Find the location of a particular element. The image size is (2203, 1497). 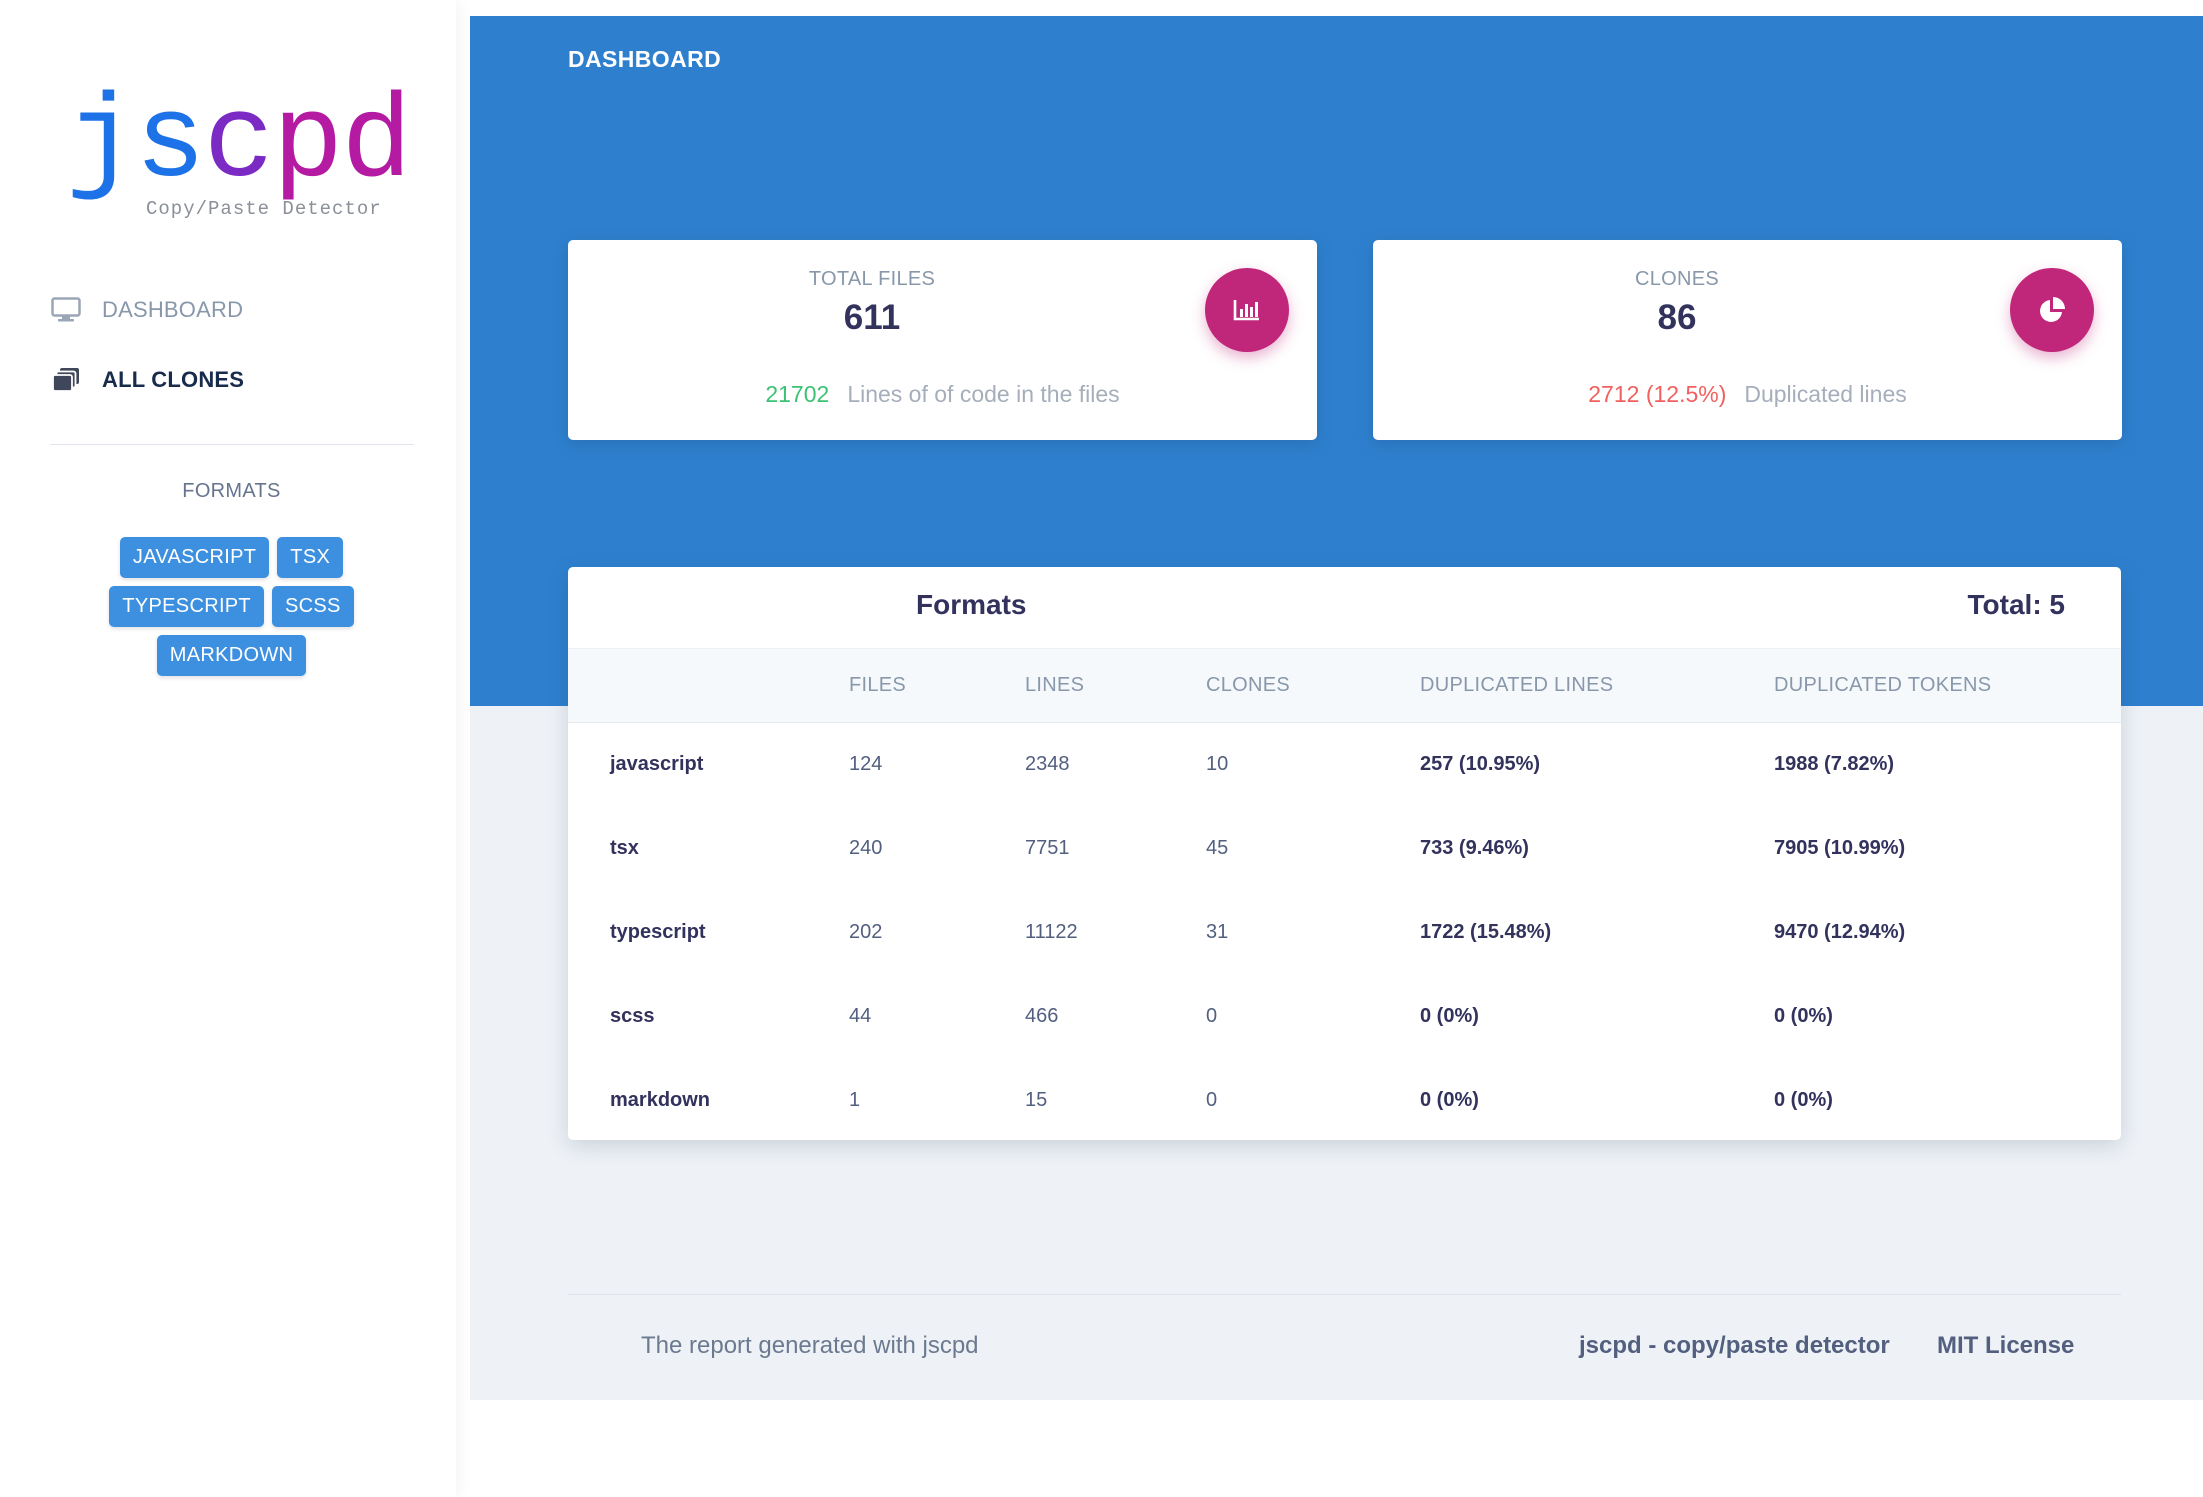

column-header-duplicated-tokens: DUPLICATED TOKENS is located at coordinates (1883, 685).